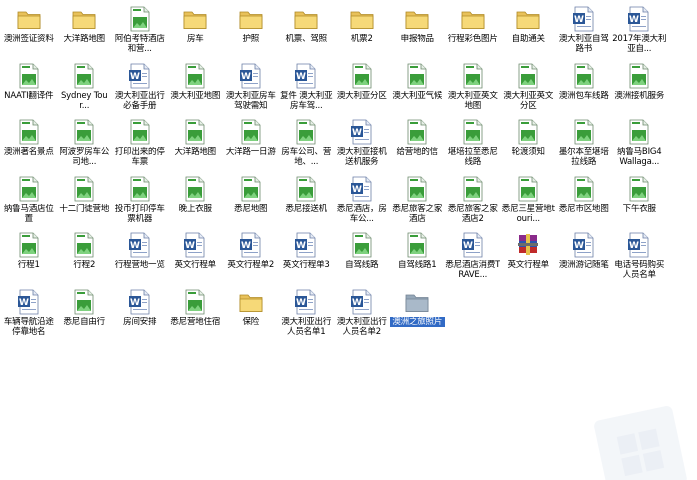  Describe the element at coordinates (361, 326) in the screenshot. I see `desktop-item-label: 澳大利亚出行人员名单2` at that location.